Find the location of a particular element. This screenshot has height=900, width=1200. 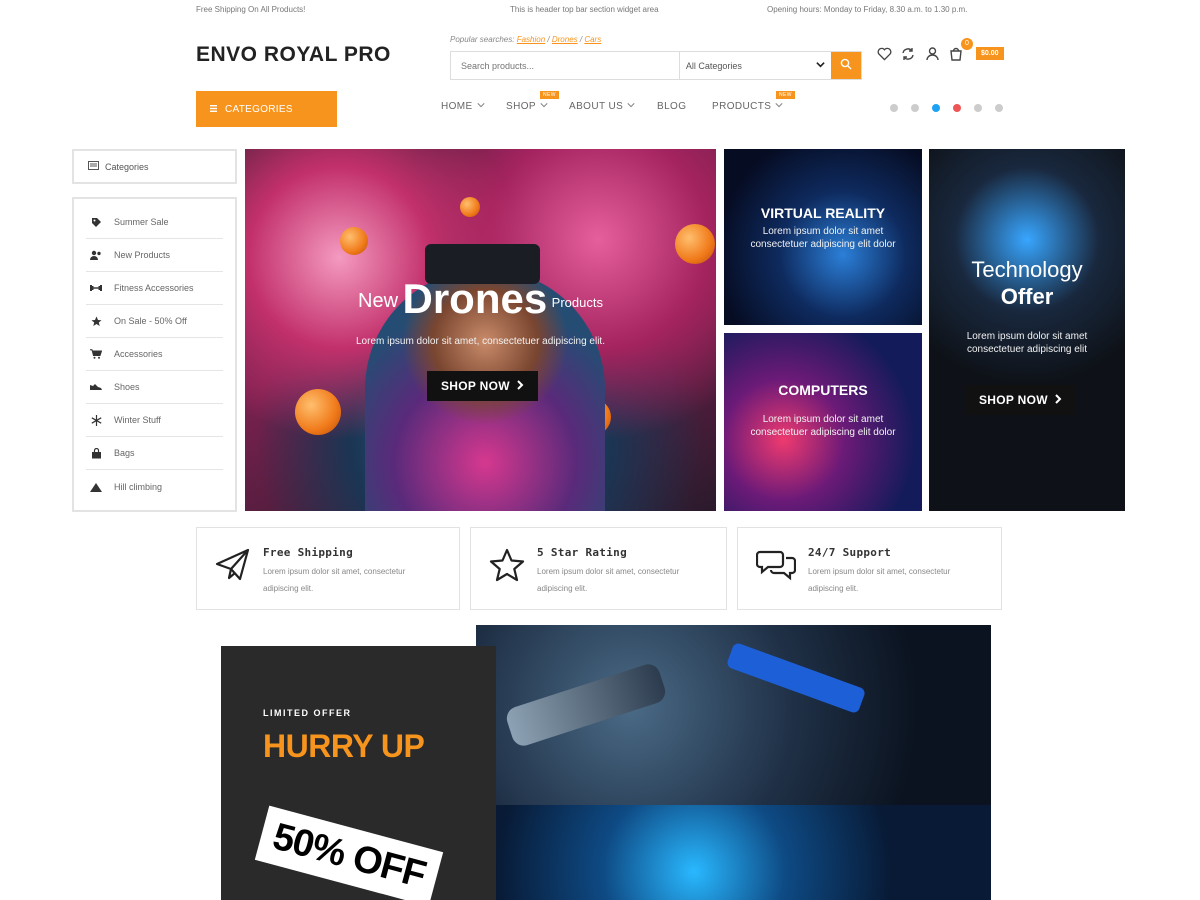

computers-title: COMPUTERS is located at coordinates (823, 390).